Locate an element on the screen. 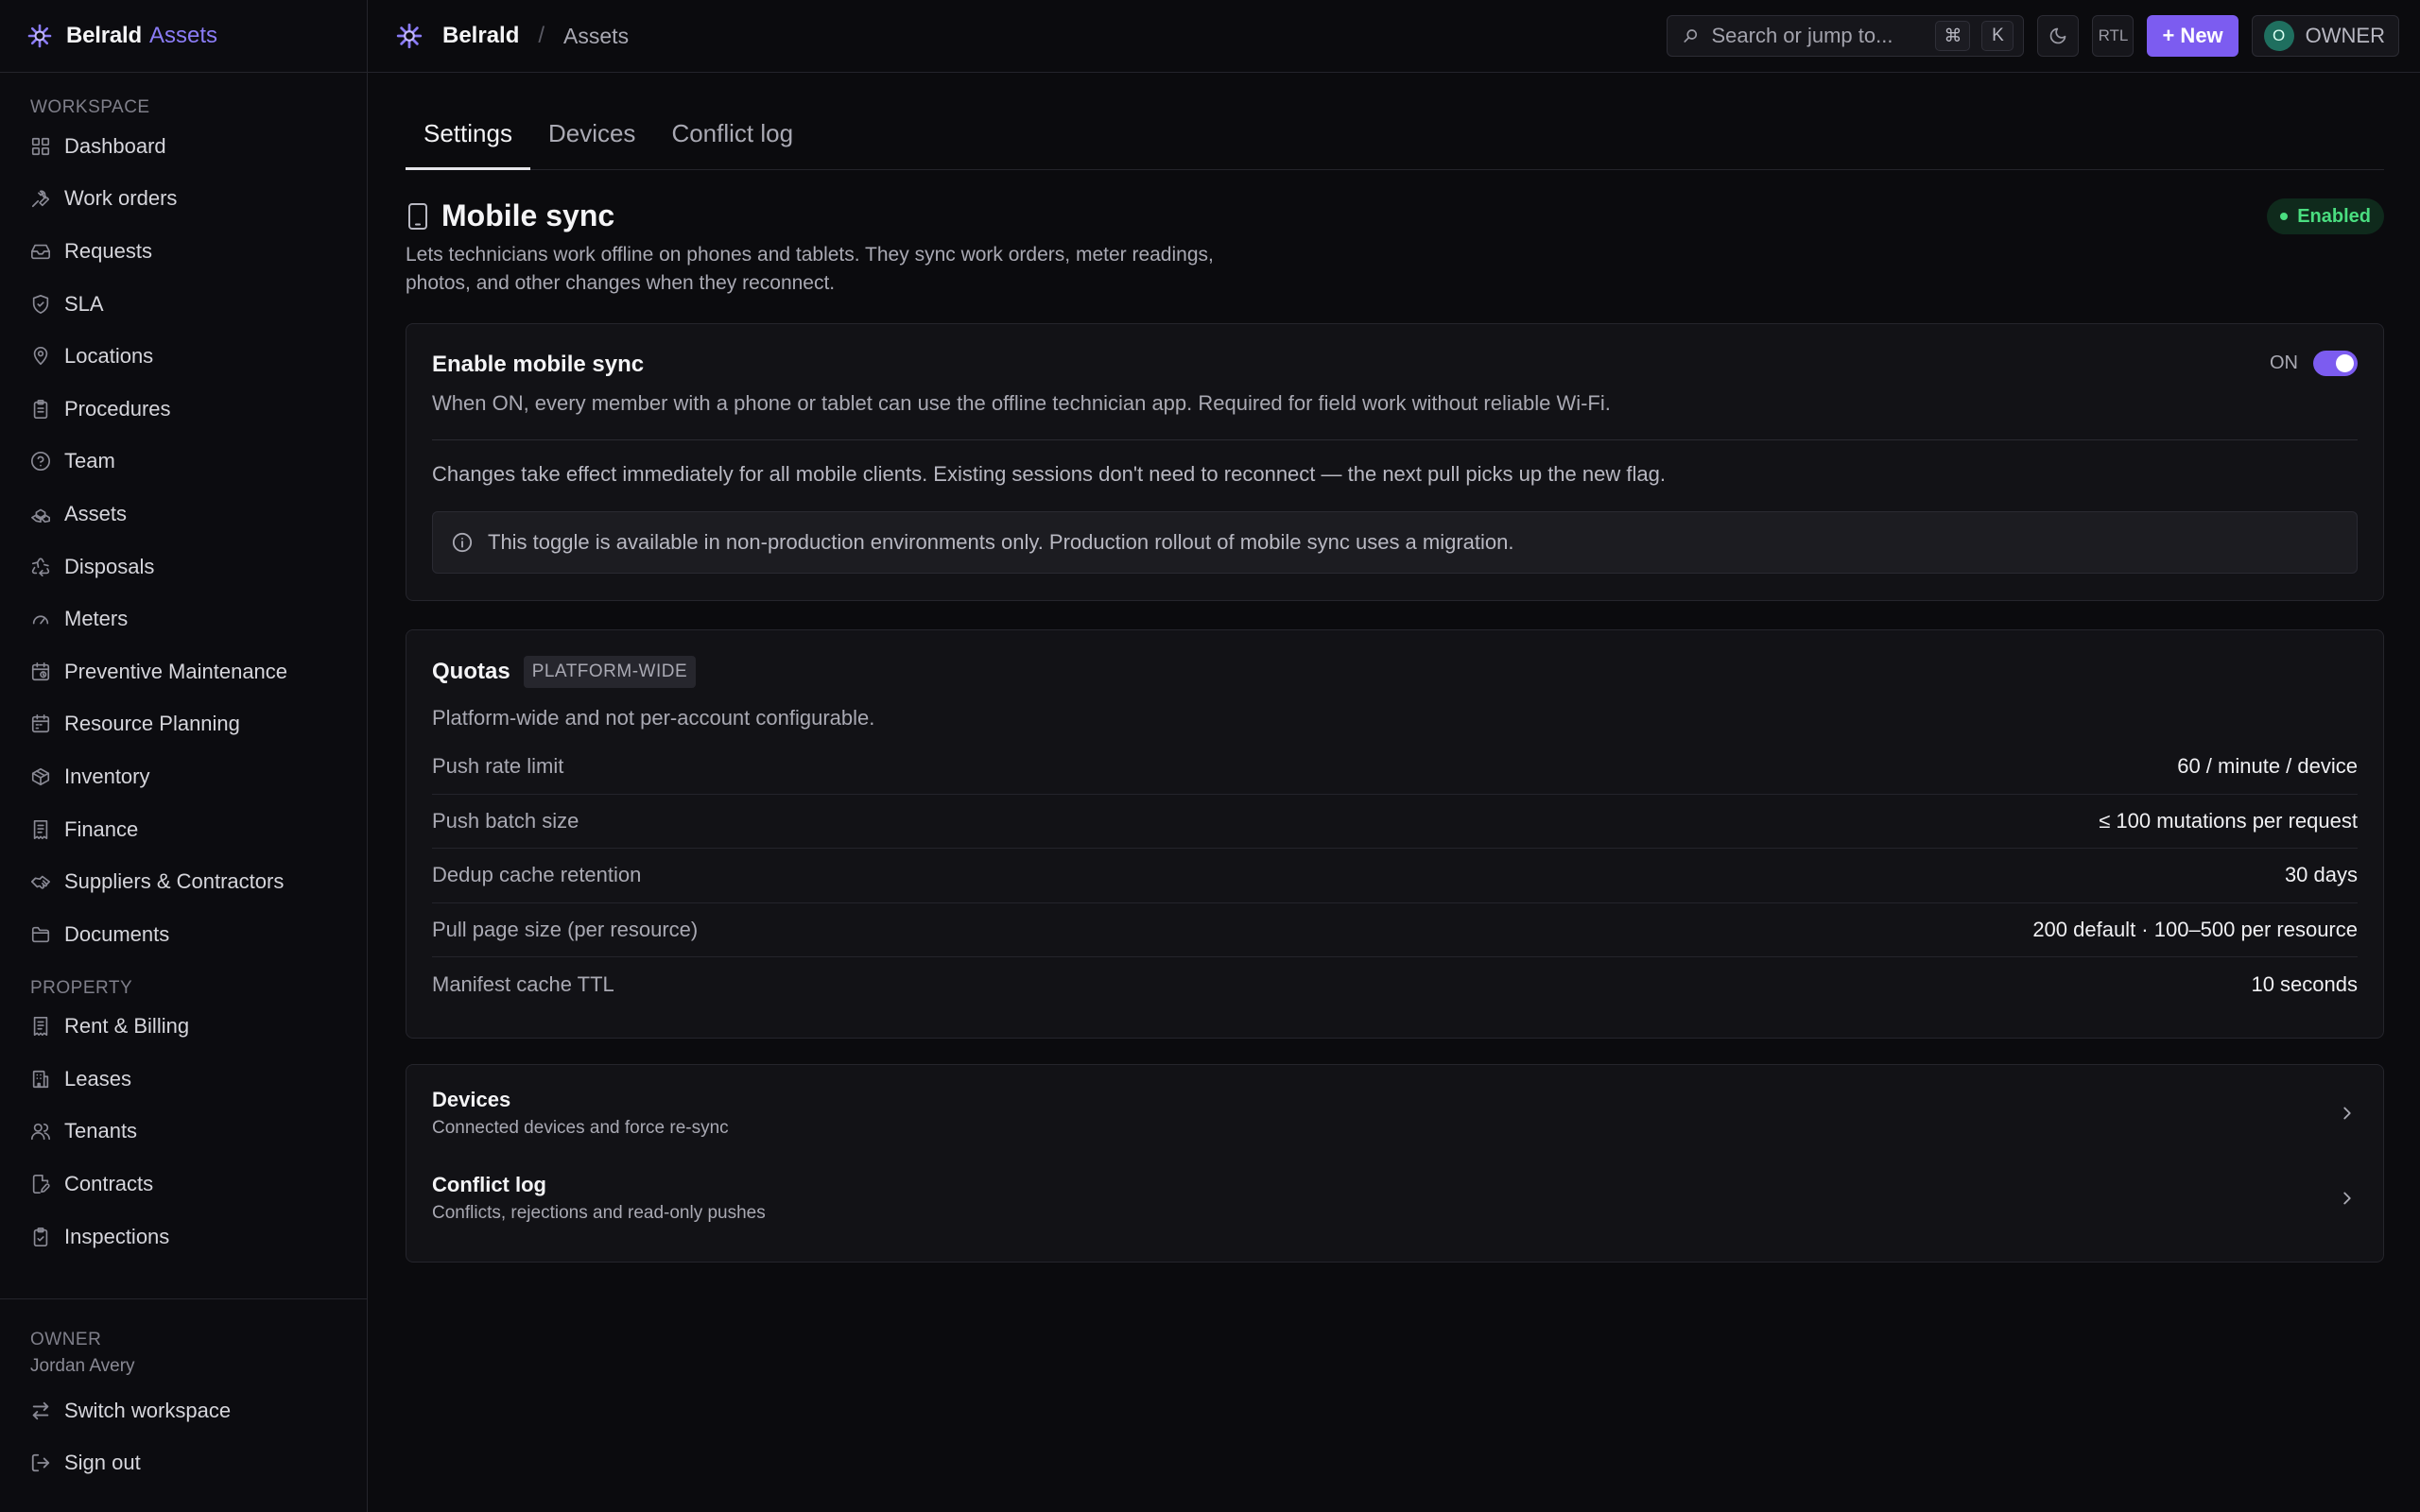 The width and height of the screenshot is (2420, 1512). sign-out-label: Sign out is located at coordinates (103, 1463).